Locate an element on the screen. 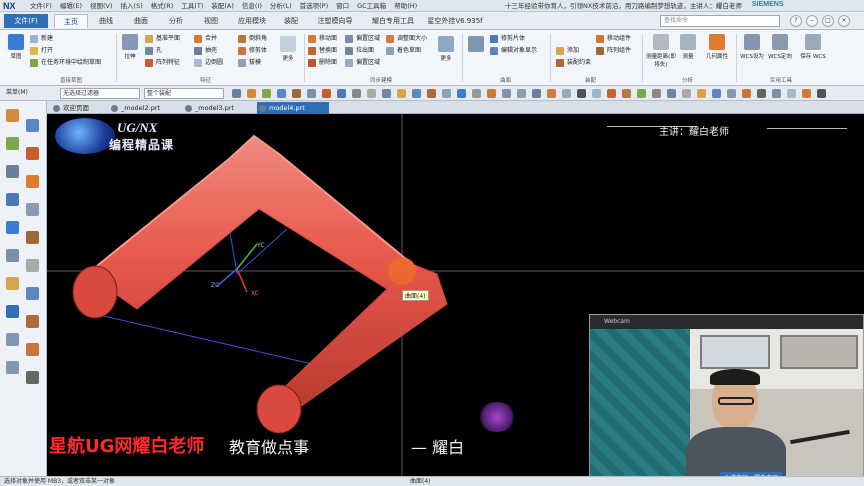  move-component-button: 移动组件 is located at coordinates (613, 39).